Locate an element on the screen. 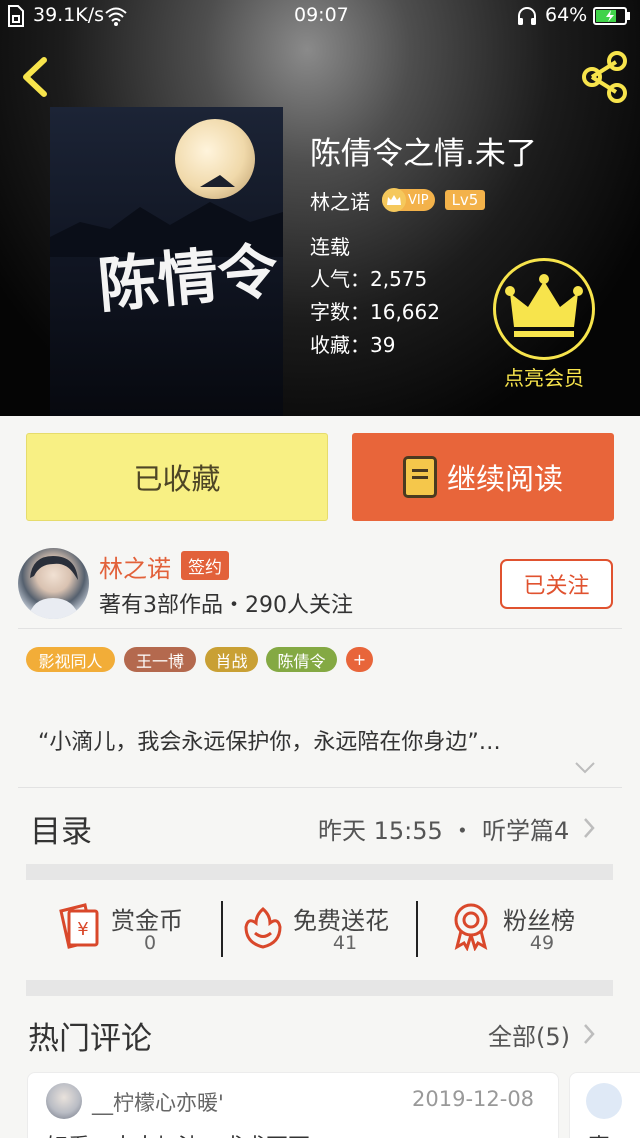 The width and height of the screenshot is (640, 1138). clock: 09:07 is located at coordinates (321, 15).